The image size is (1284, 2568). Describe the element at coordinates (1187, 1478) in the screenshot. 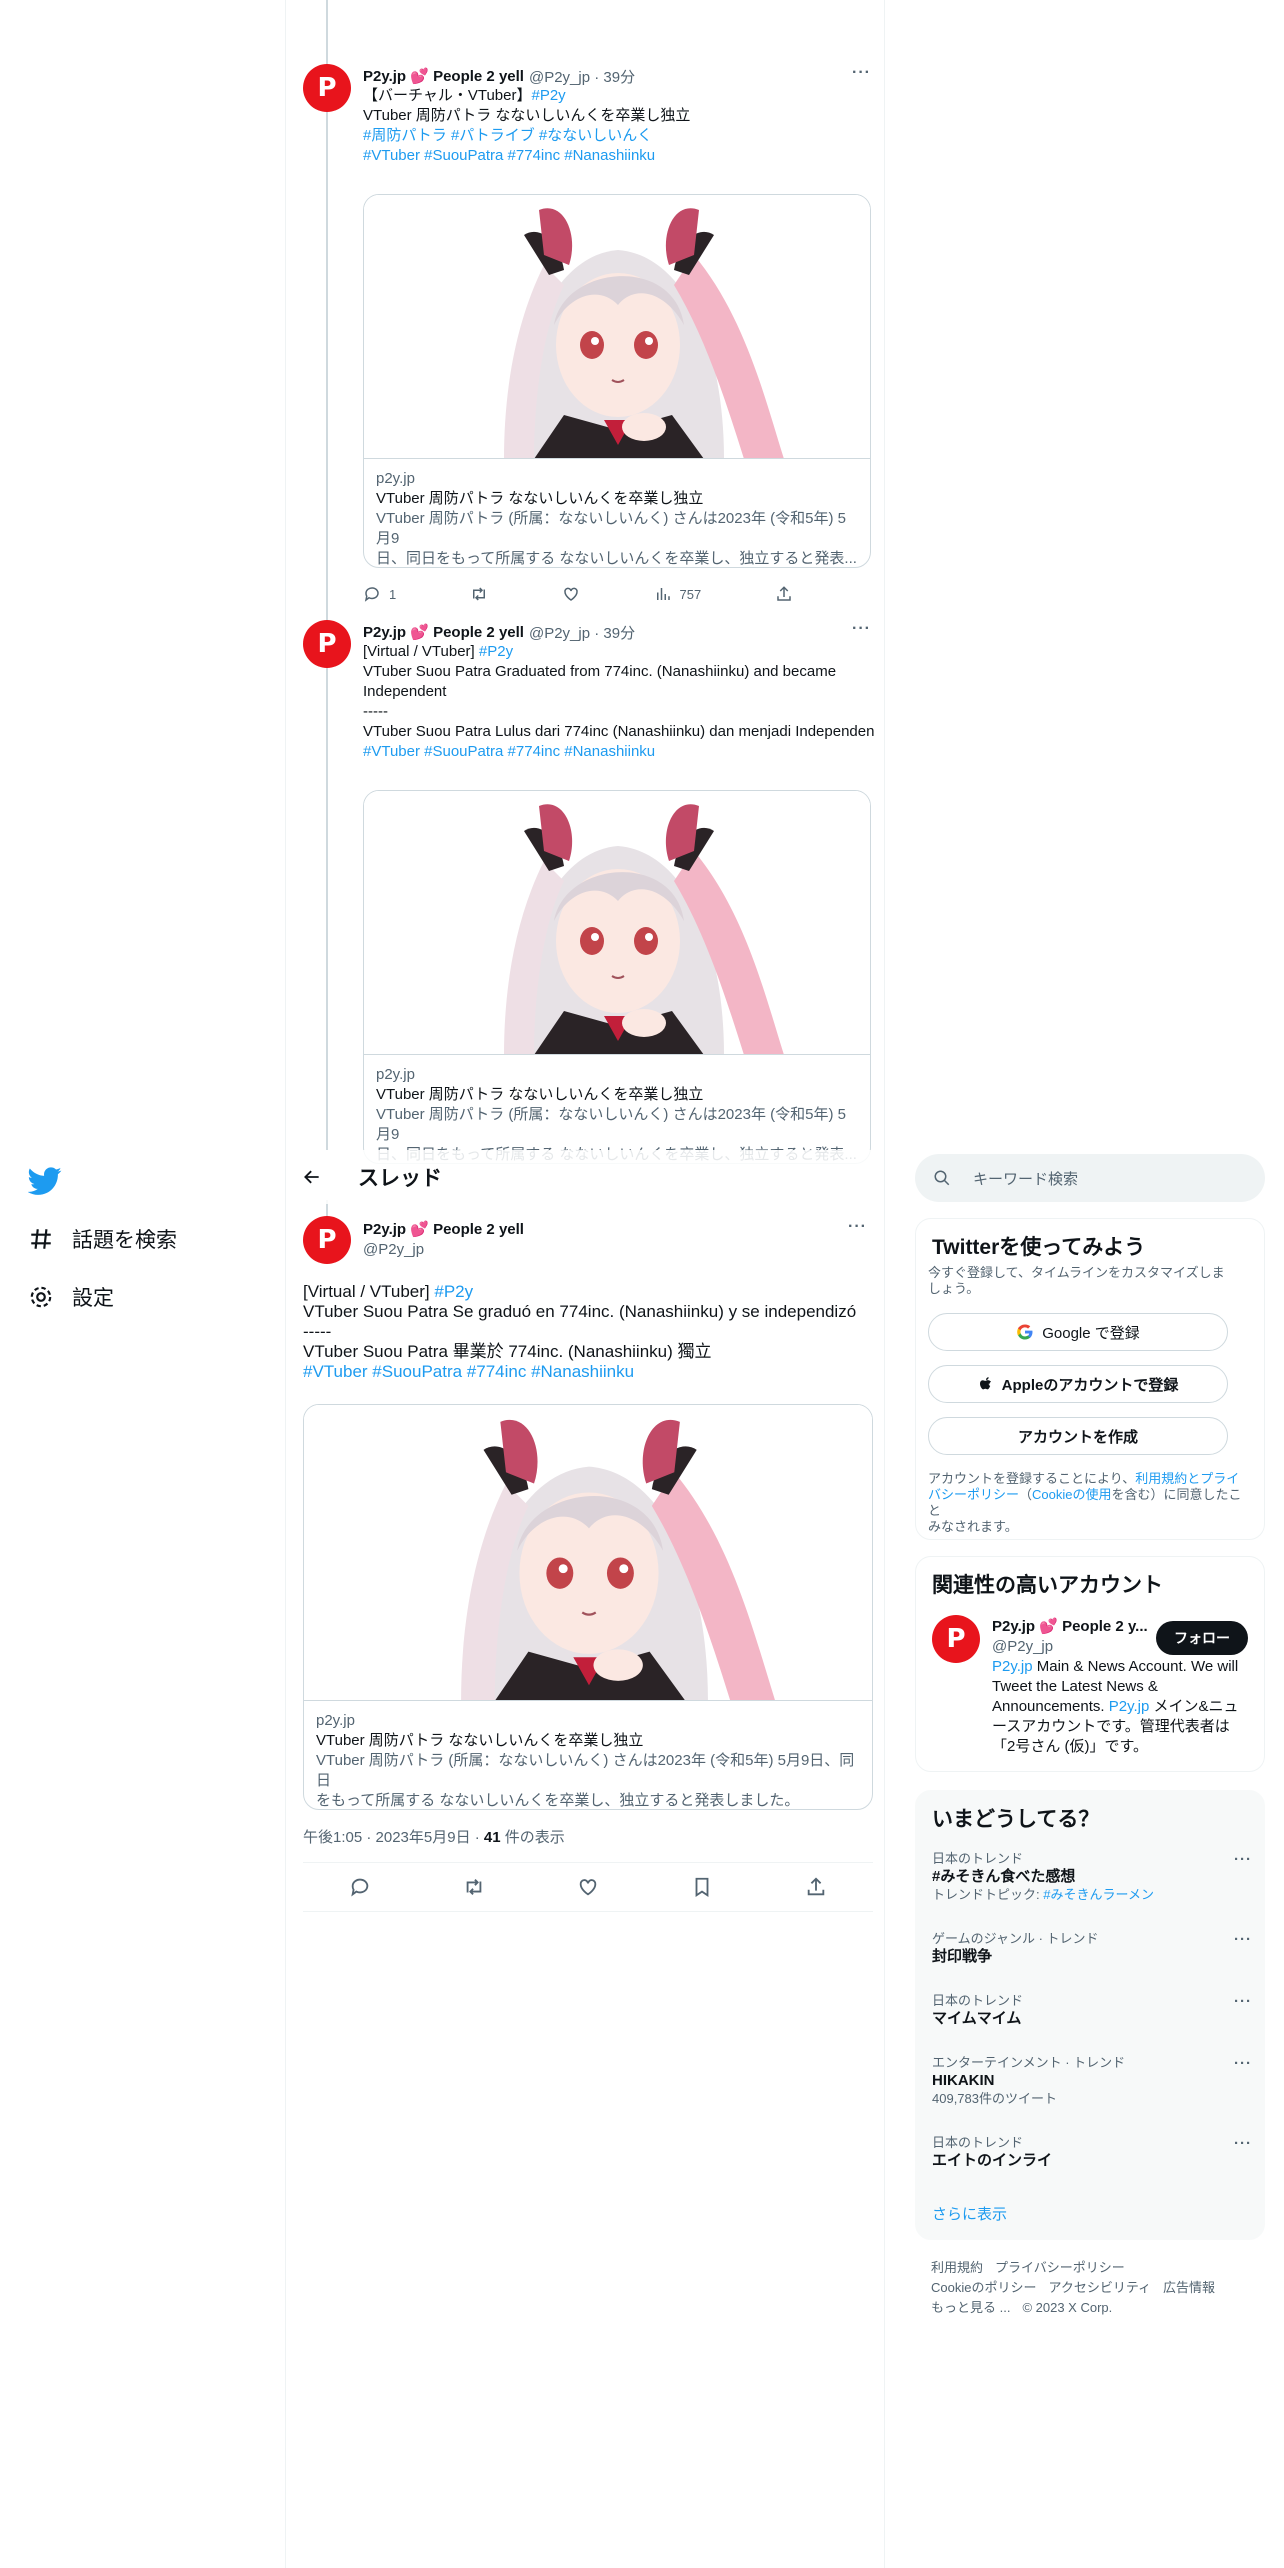

I see `terms-link: 利用規約とプライ` at that location.